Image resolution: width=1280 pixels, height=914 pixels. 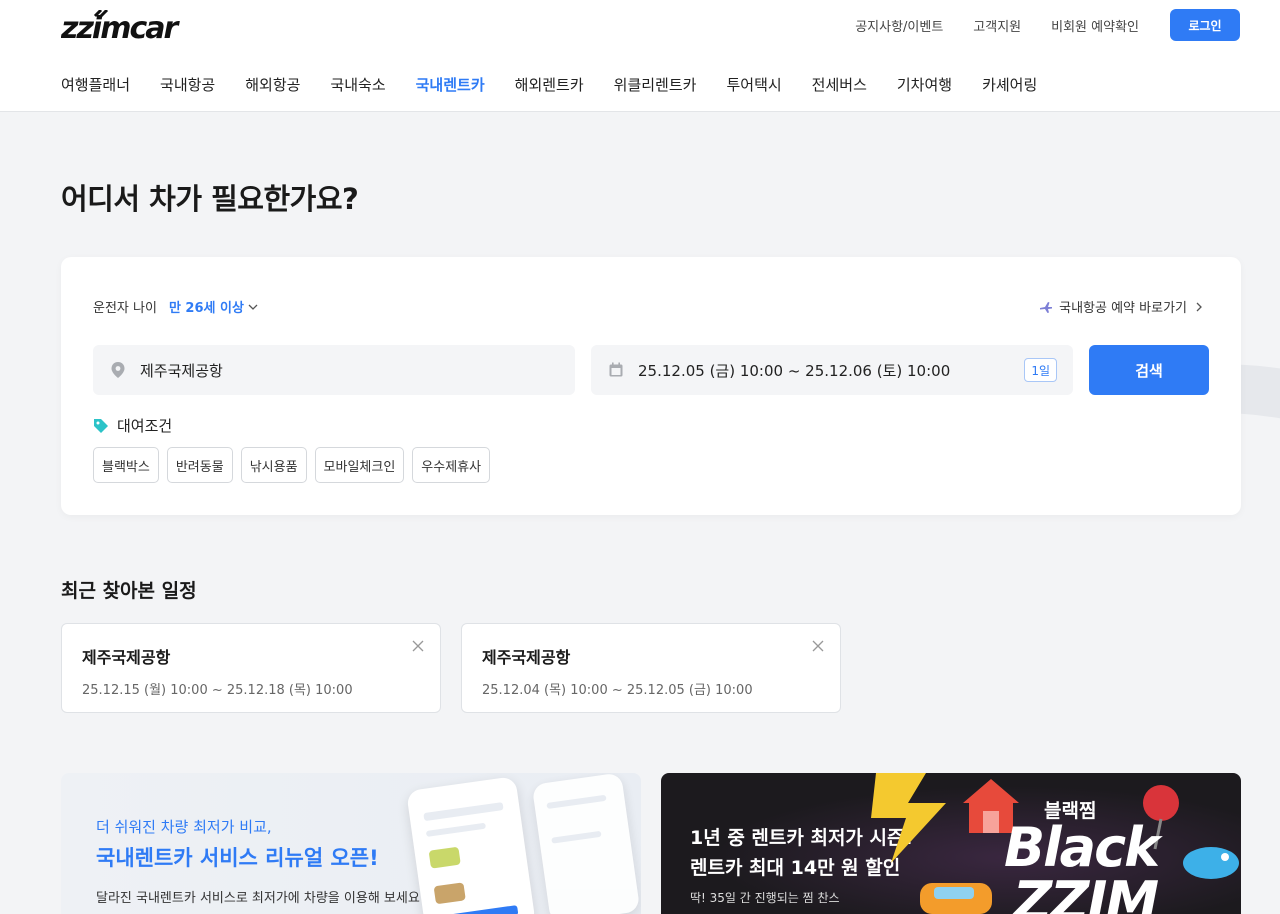 What do you see at coordinates (1095, 25) in the screenshot?
I see `guest-reservation-link: 비회원 예약확인` at bounding box center [1095, 25].